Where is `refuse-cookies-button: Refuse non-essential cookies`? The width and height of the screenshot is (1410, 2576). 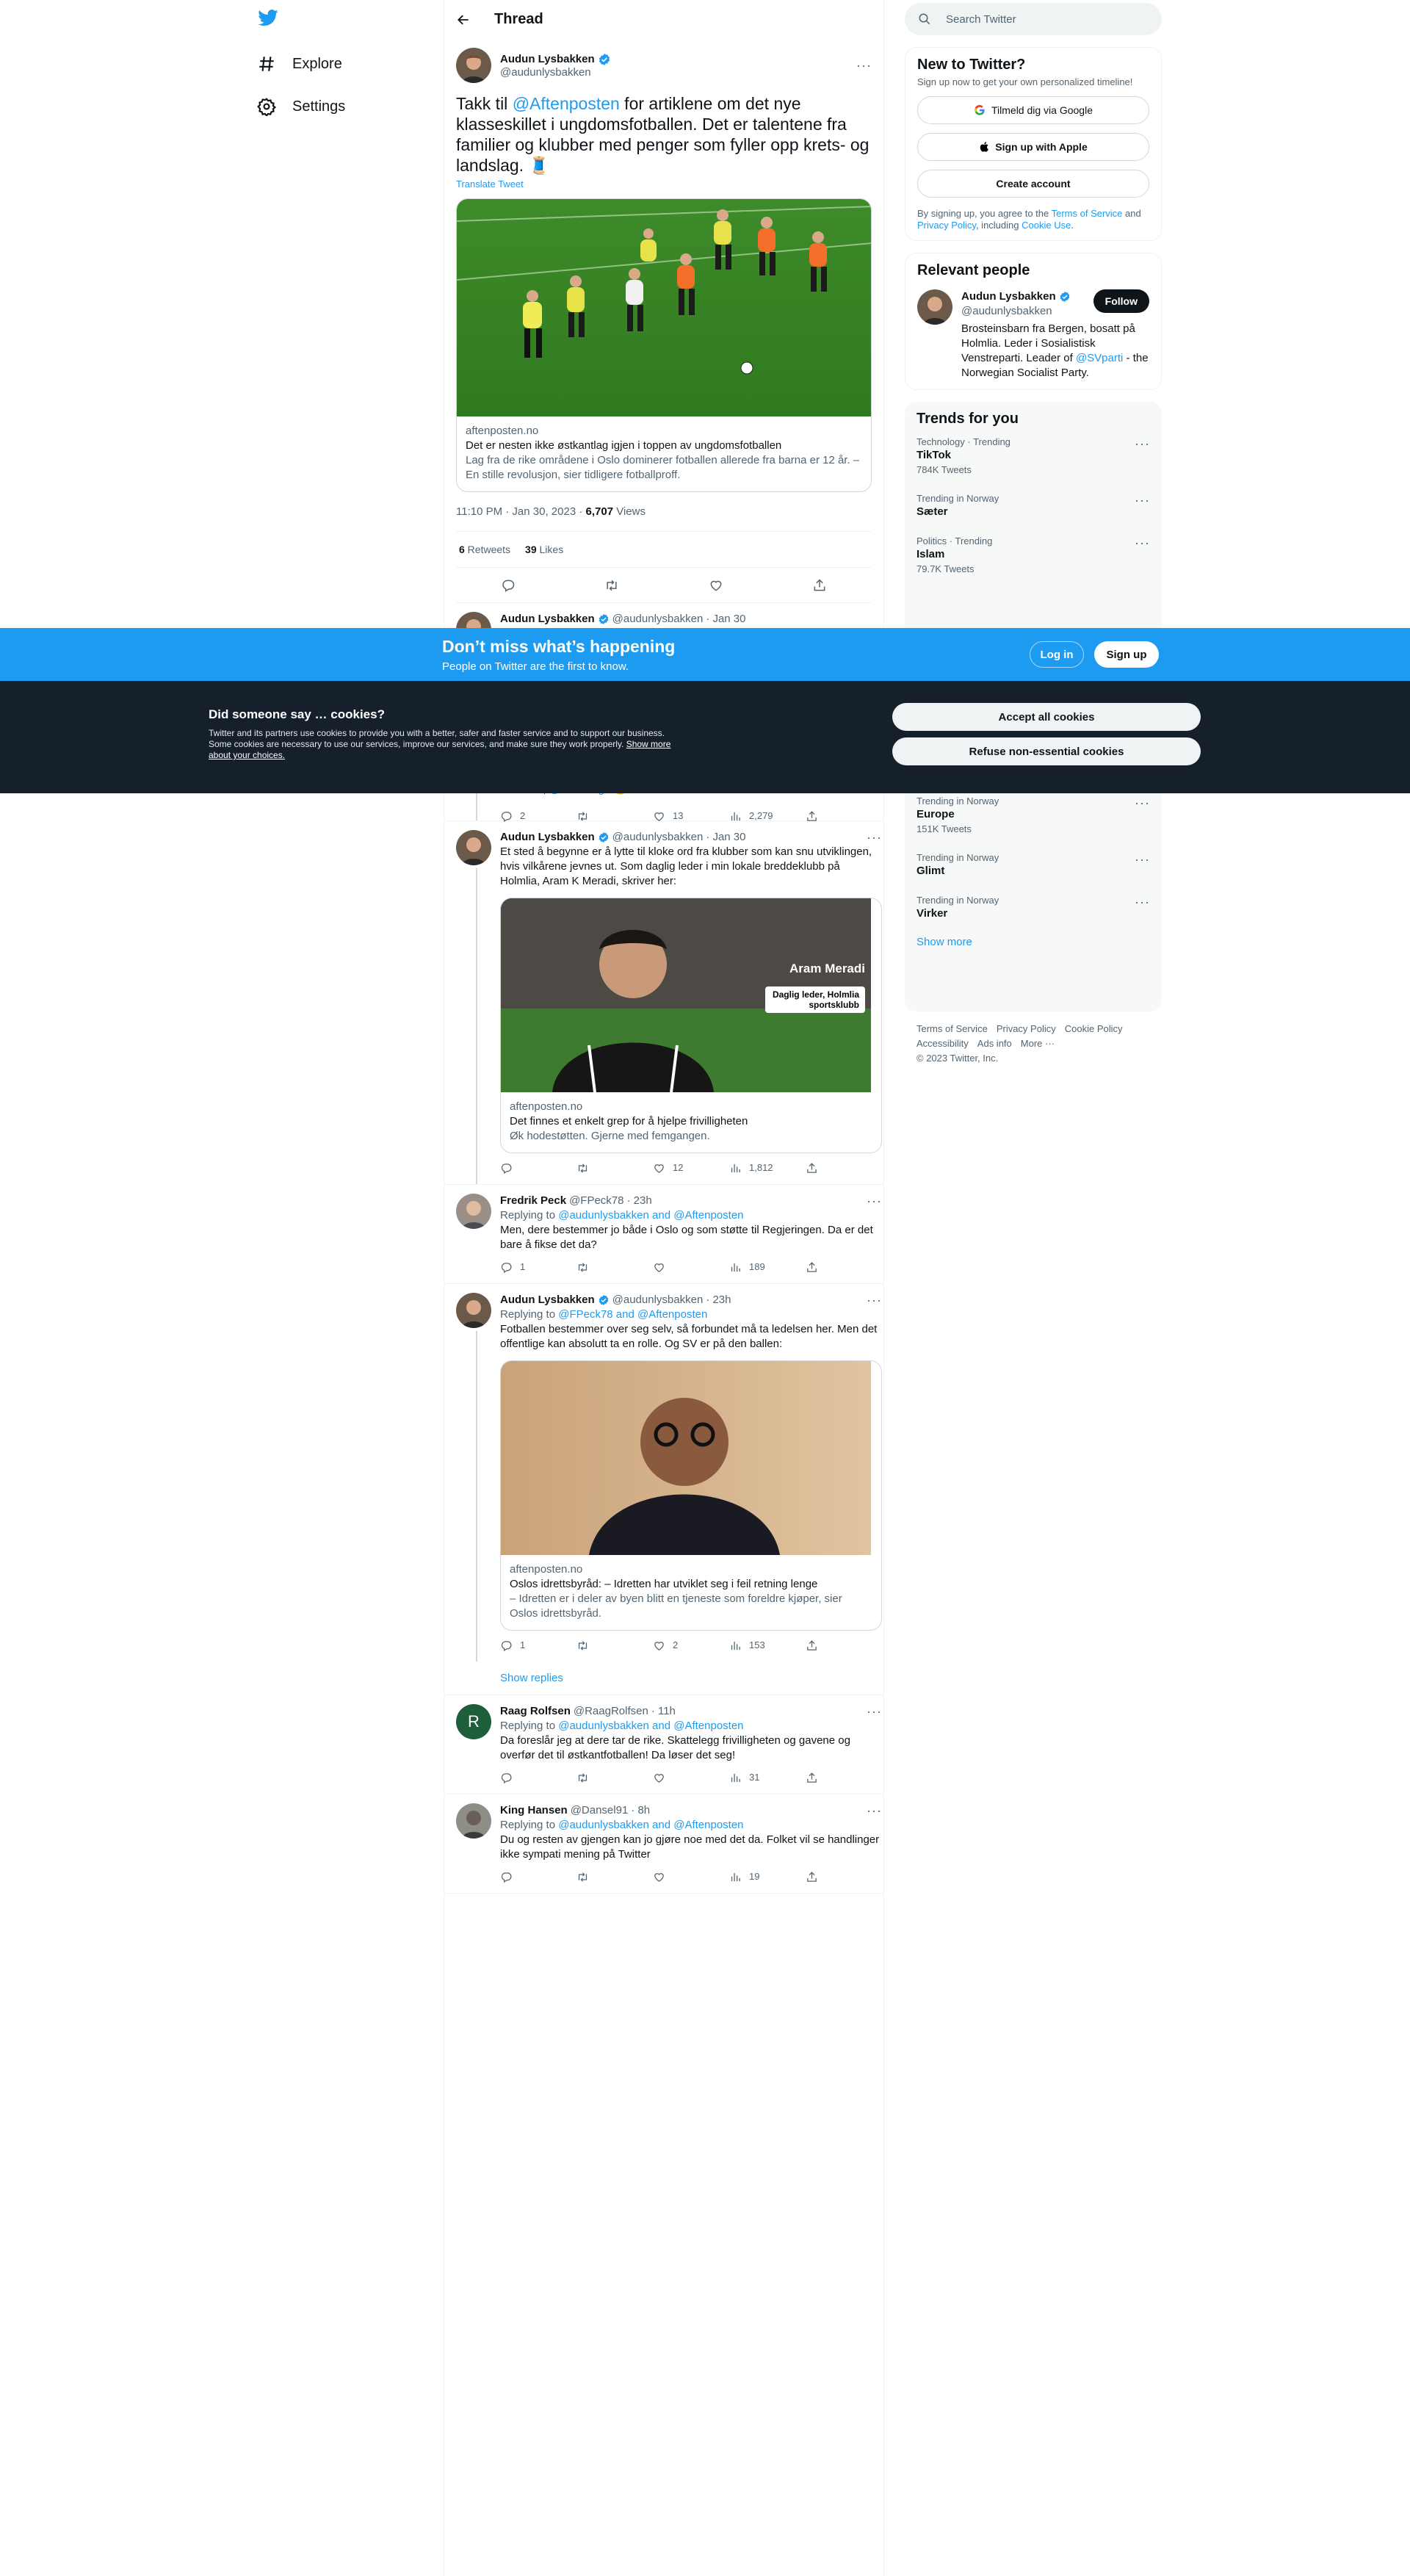
refuse-cookies-button: Refuse non-essential cookies is located at coordinates (1046, 751).